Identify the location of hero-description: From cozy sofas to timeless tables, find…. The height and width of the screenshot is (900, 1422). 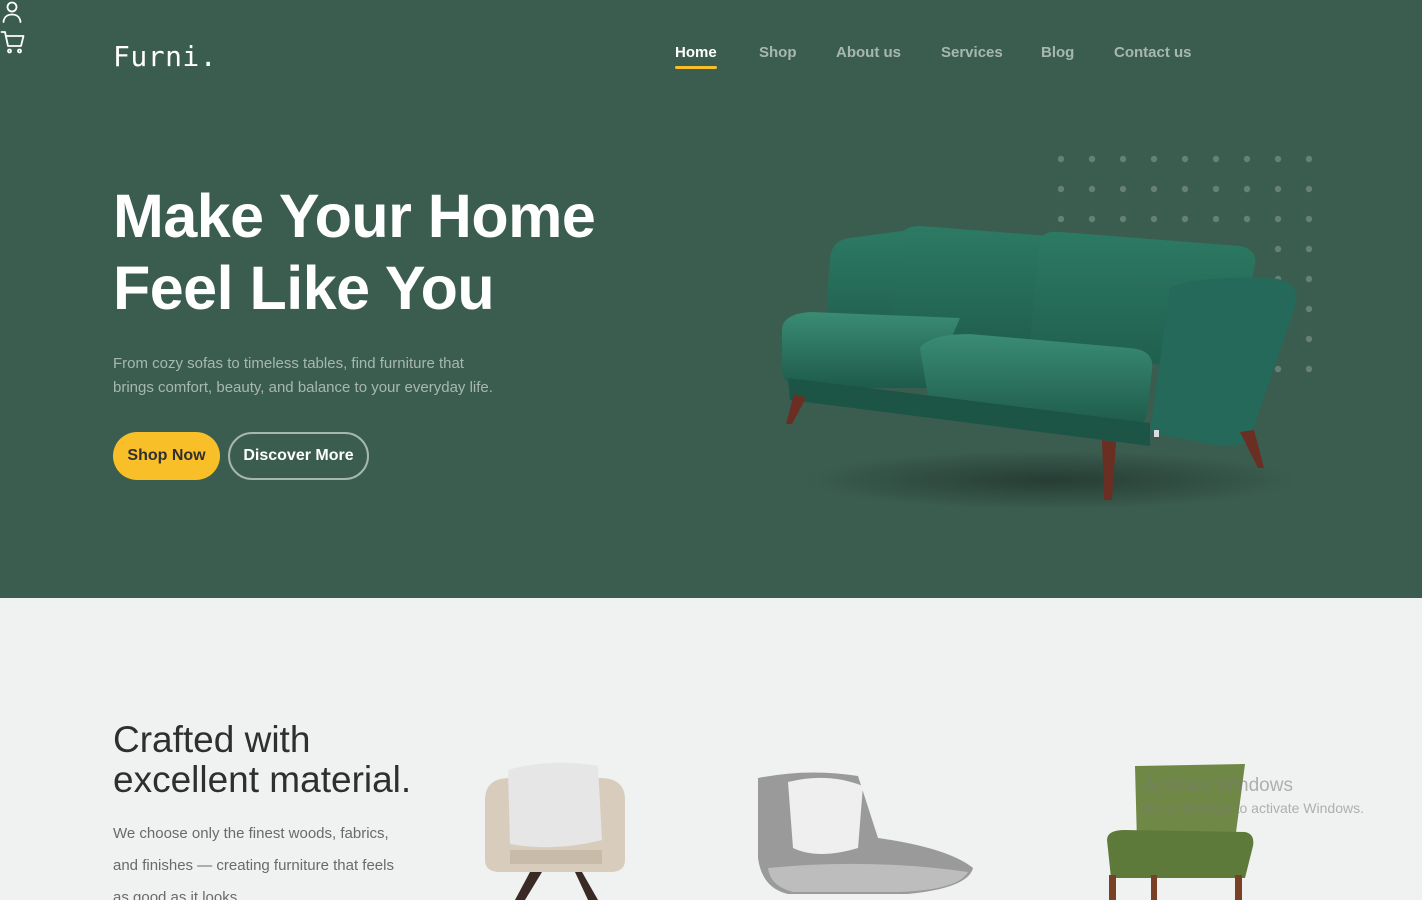
(333, 376).